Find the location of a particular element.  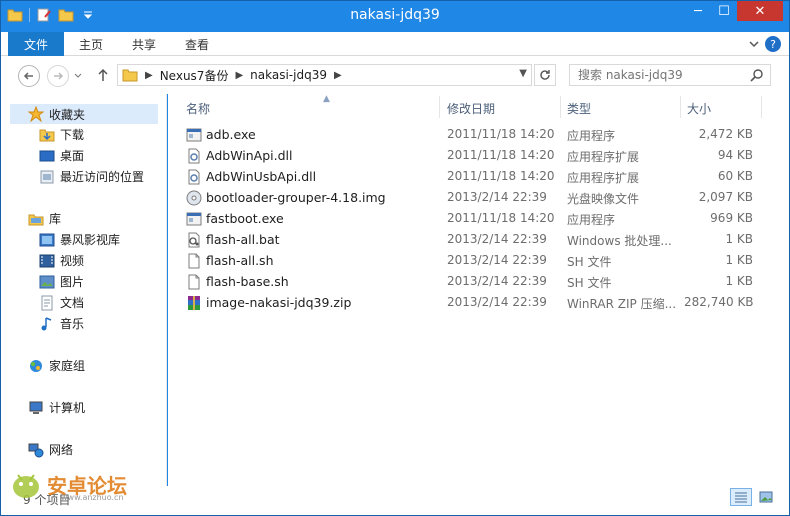

video-library-icon is located at coordinates (47, 239).